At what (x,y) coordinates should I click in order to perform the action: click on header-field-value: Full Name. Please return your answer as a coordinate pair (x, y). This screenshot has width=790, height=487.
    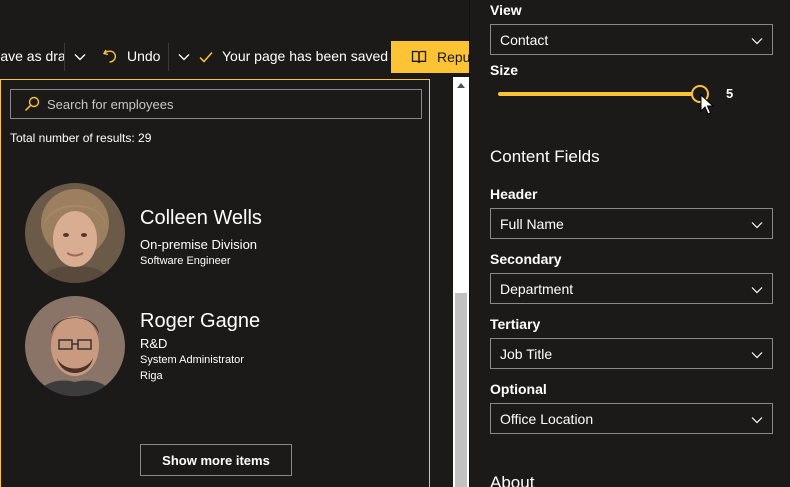
    Looking at the image, I should click on (532, 224).